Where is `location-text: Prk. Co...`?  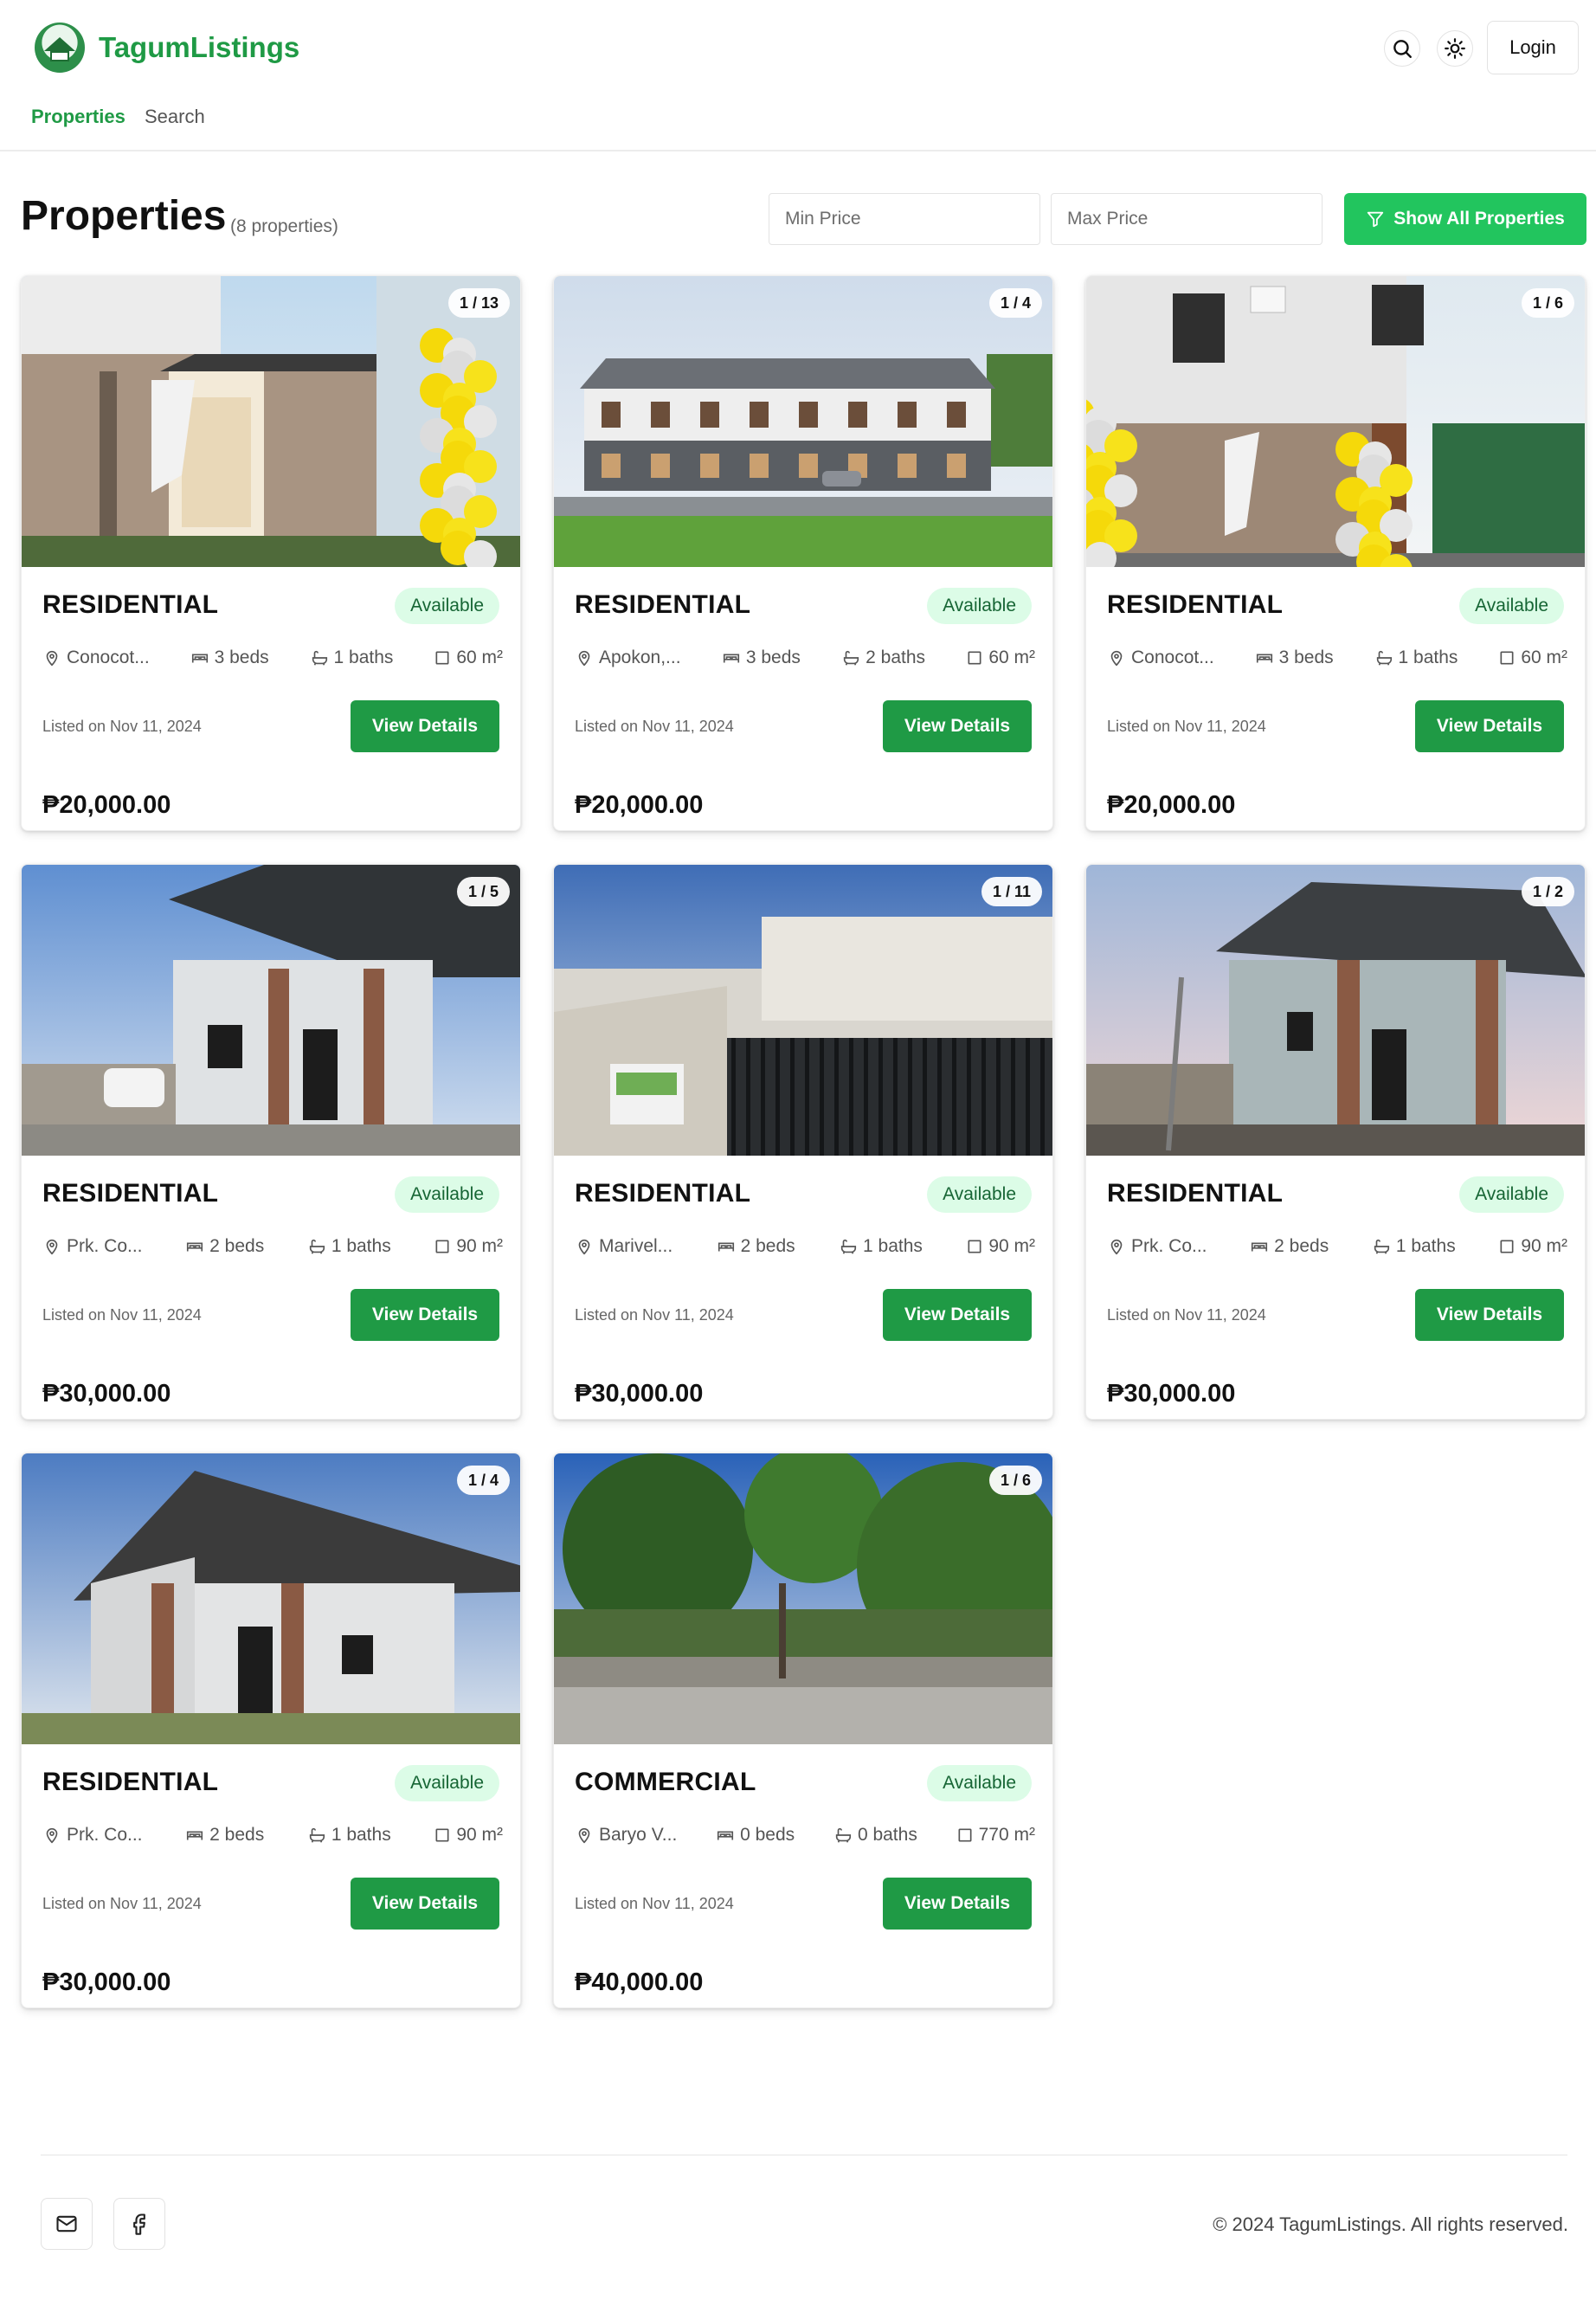 location-text: Prk. Co... is located at coordinates (105, 1835).